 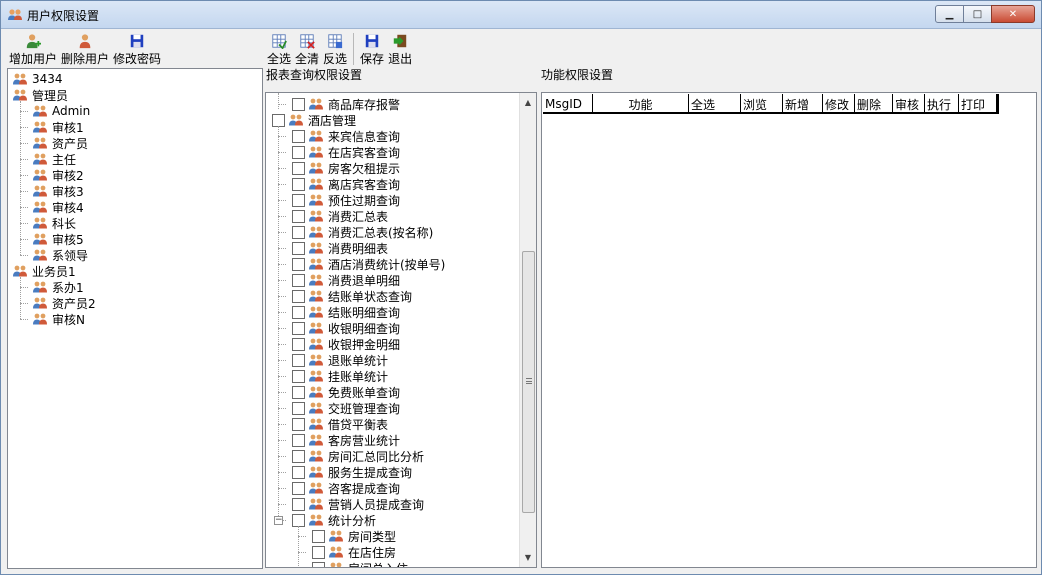 I want to click on grid-column-header: 修改, so click(x=839, y=104).